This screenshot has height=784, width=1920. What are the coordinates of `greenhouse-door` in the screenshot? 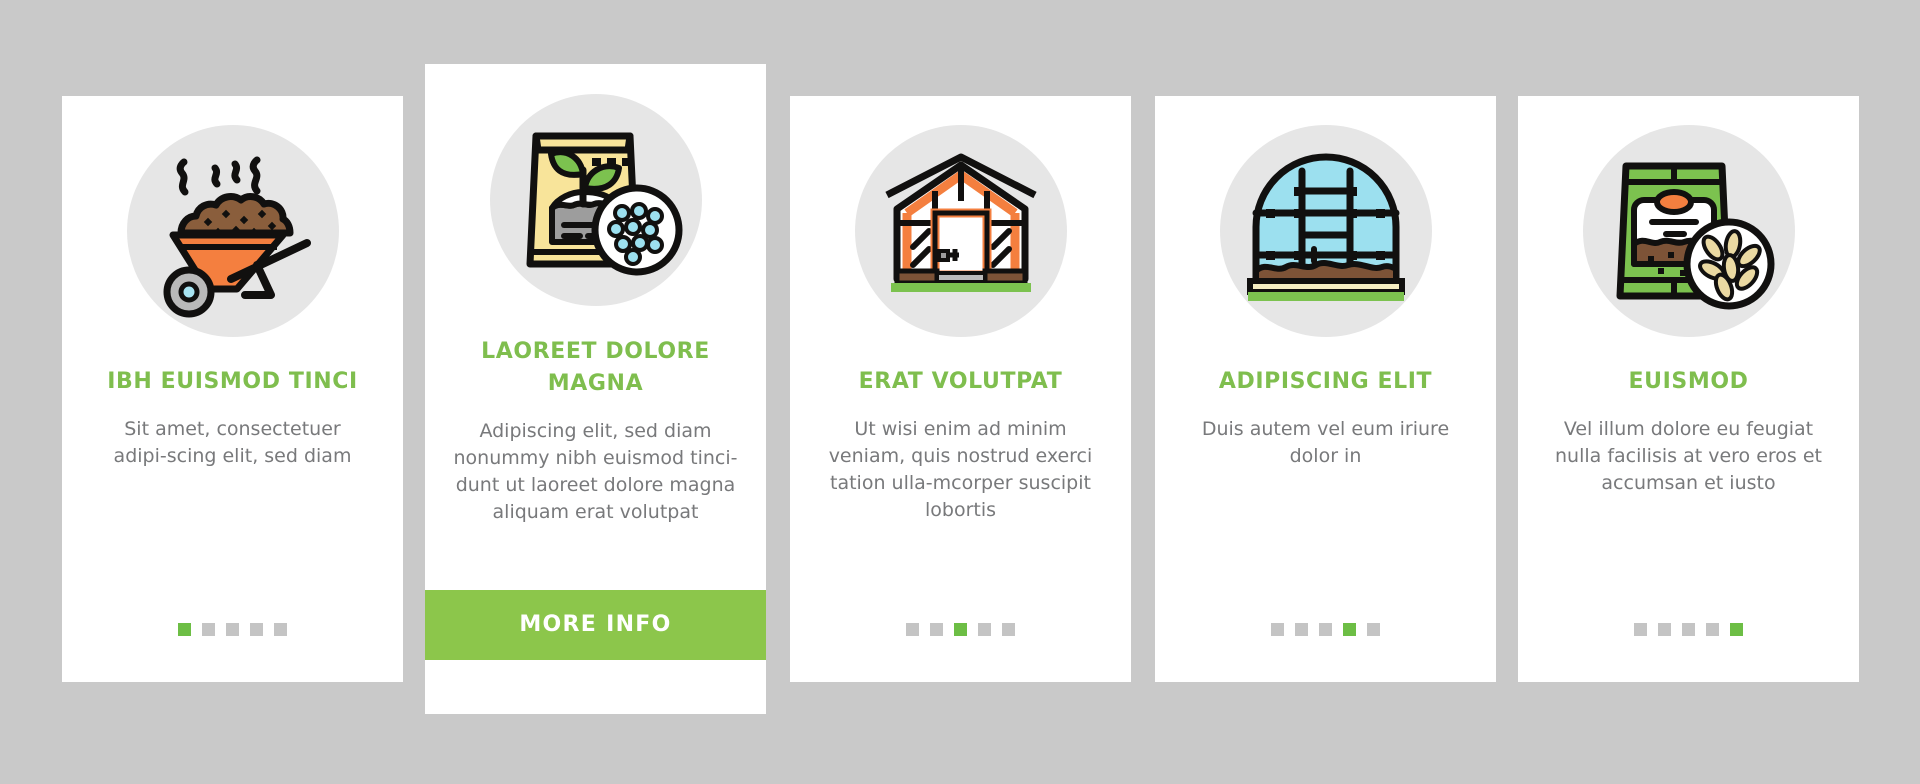 It's located at (960, 244).